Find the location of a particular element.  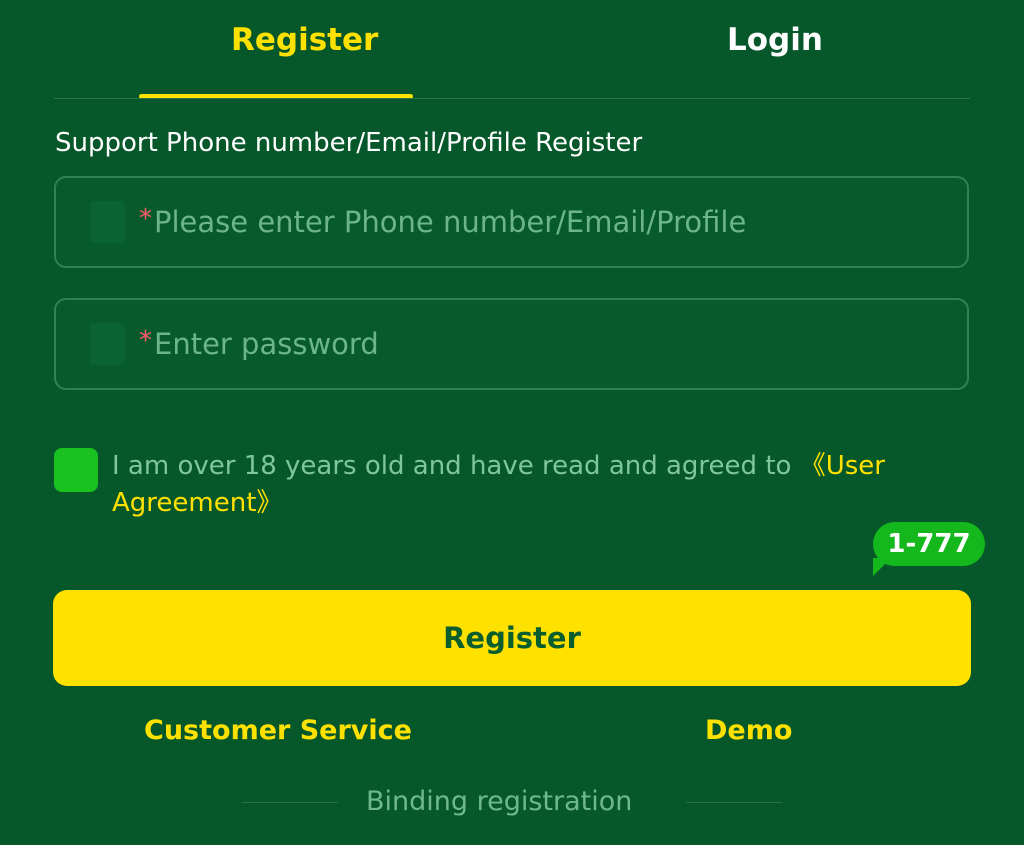

password-field: * is located at coordinates (511, 344).